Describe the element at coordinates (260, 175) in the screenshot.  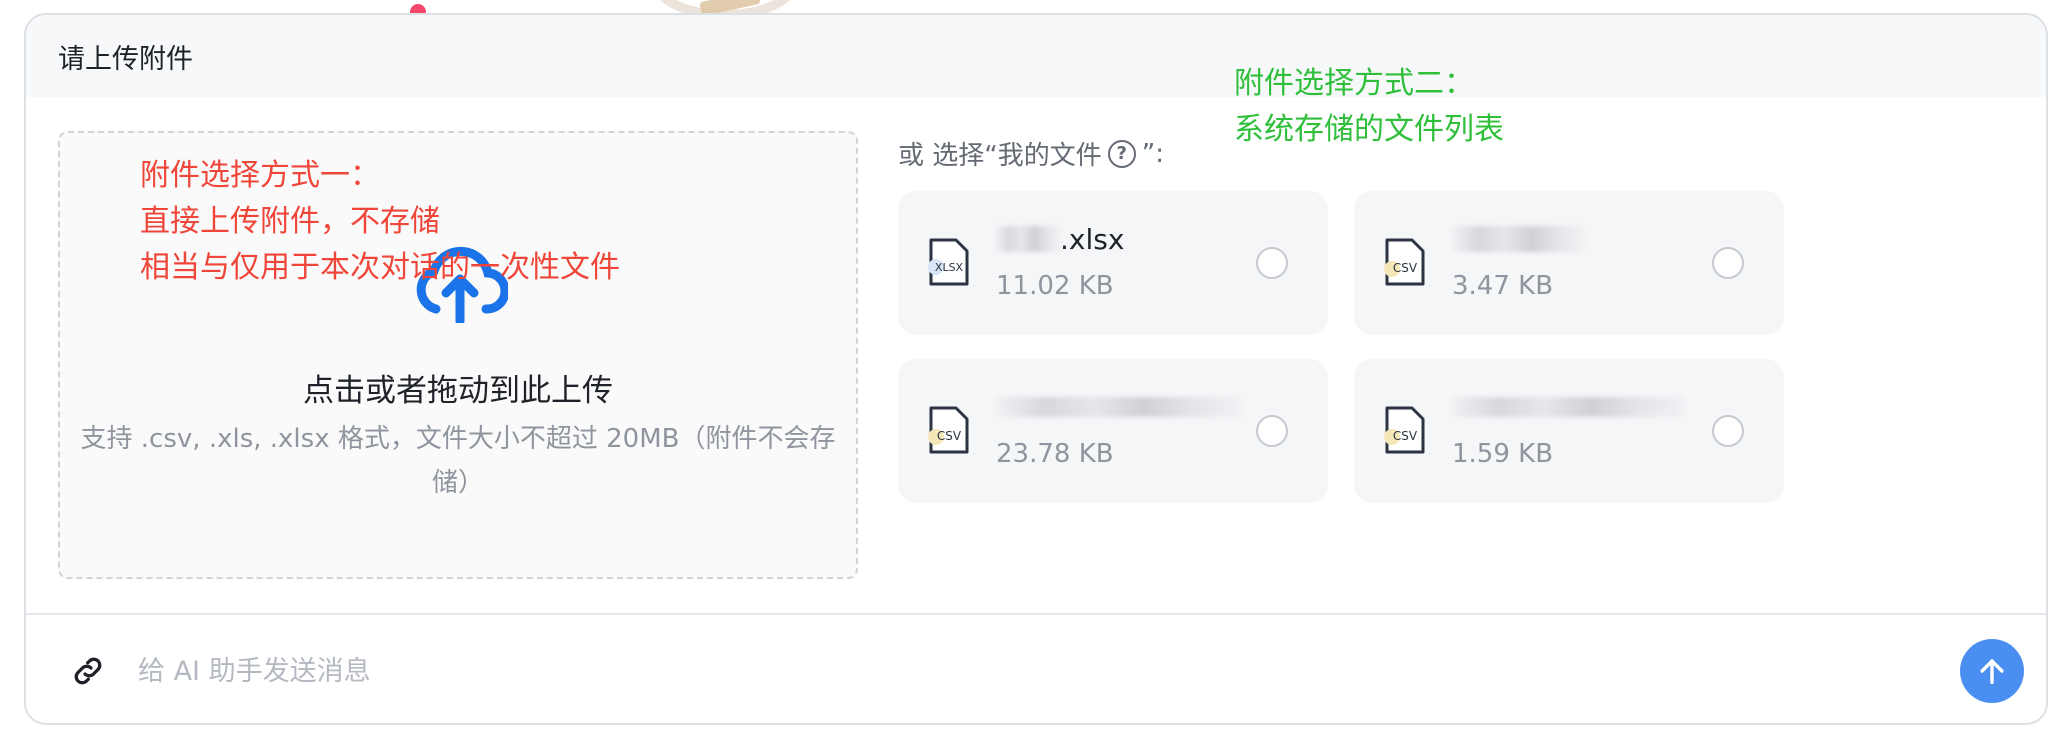
I see `annotation-line: 附件选择方式一：` at that location.